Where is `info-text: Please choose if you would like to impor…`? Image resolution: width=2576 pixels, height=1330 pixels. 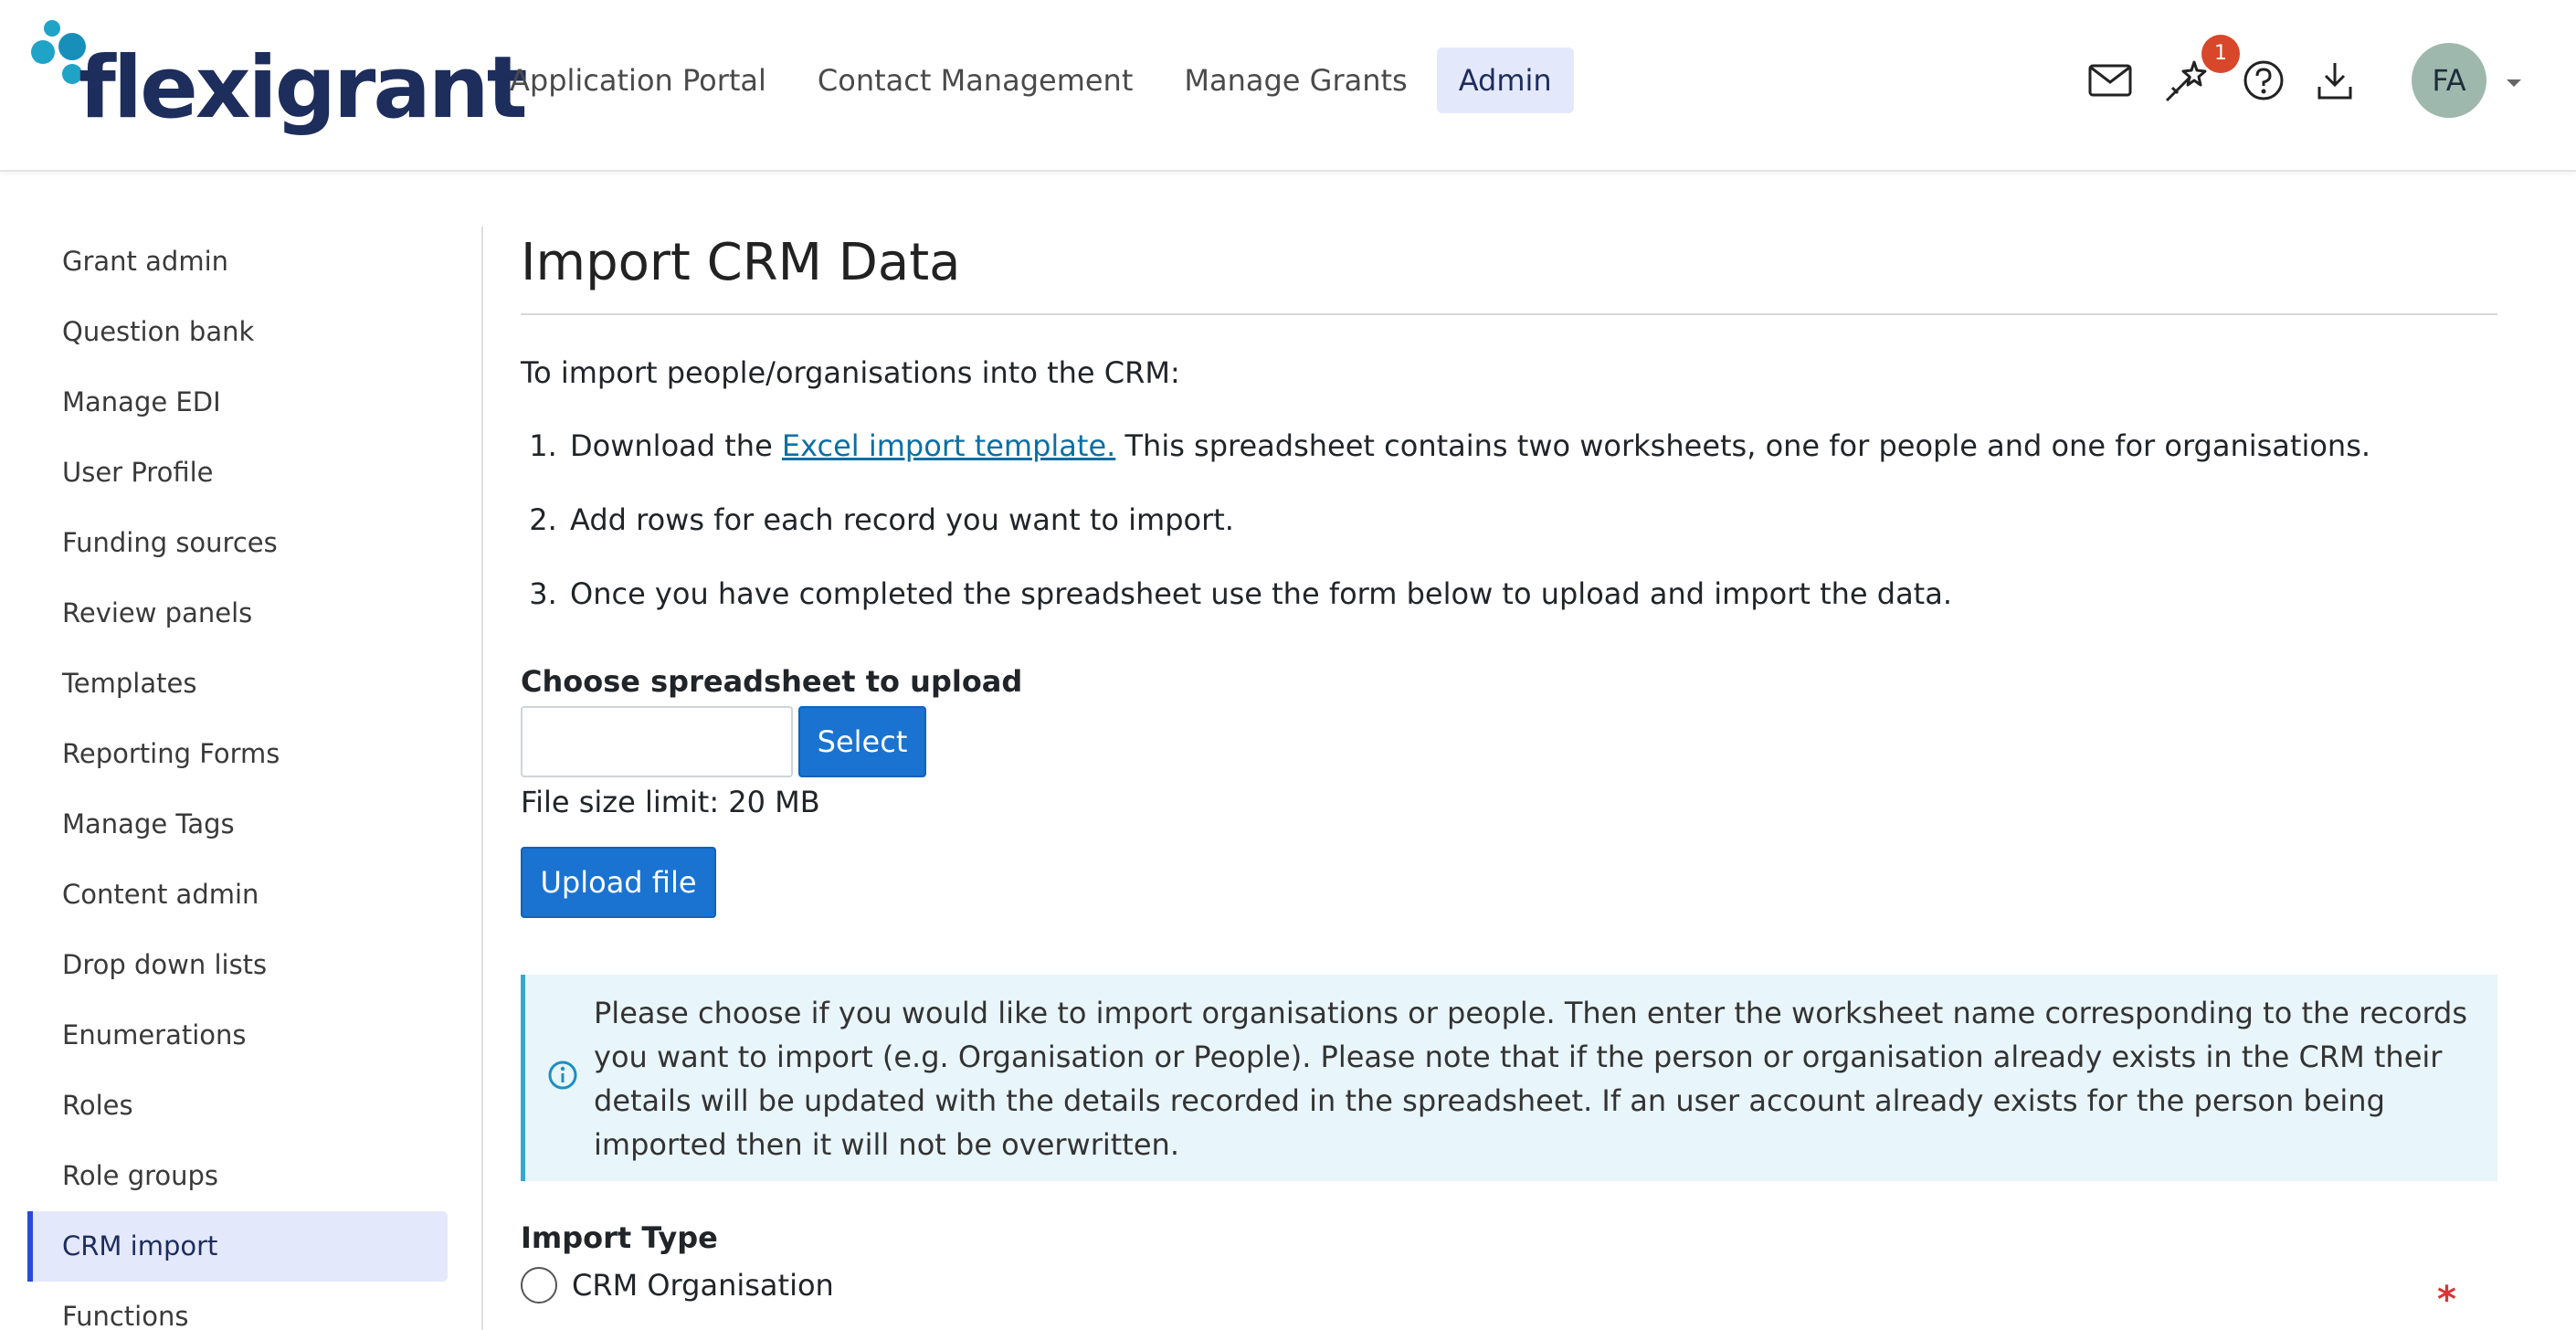 info-text: Please choose if you would like to impor… is located at coordinates (1531, 1079).